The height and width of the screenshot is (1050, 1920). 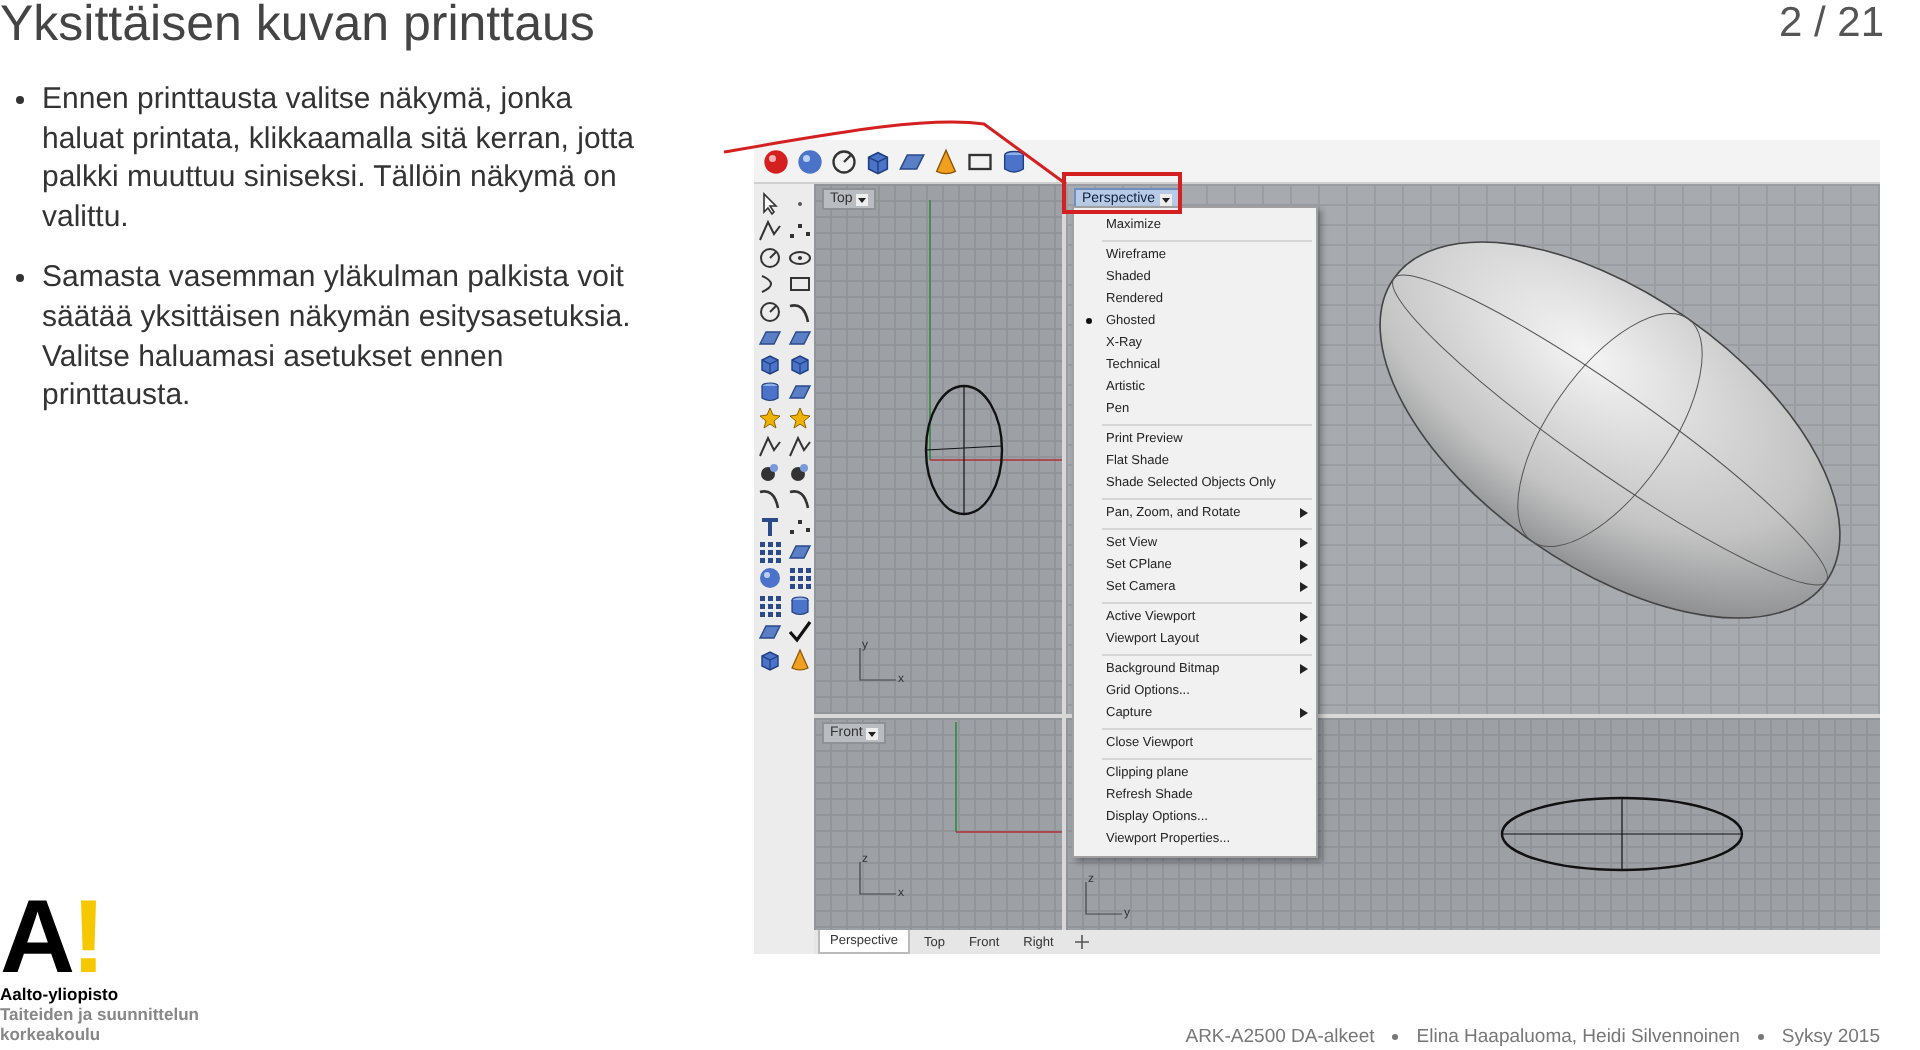 I want to click on ellipse-drawing, so click(x=964, y=450).